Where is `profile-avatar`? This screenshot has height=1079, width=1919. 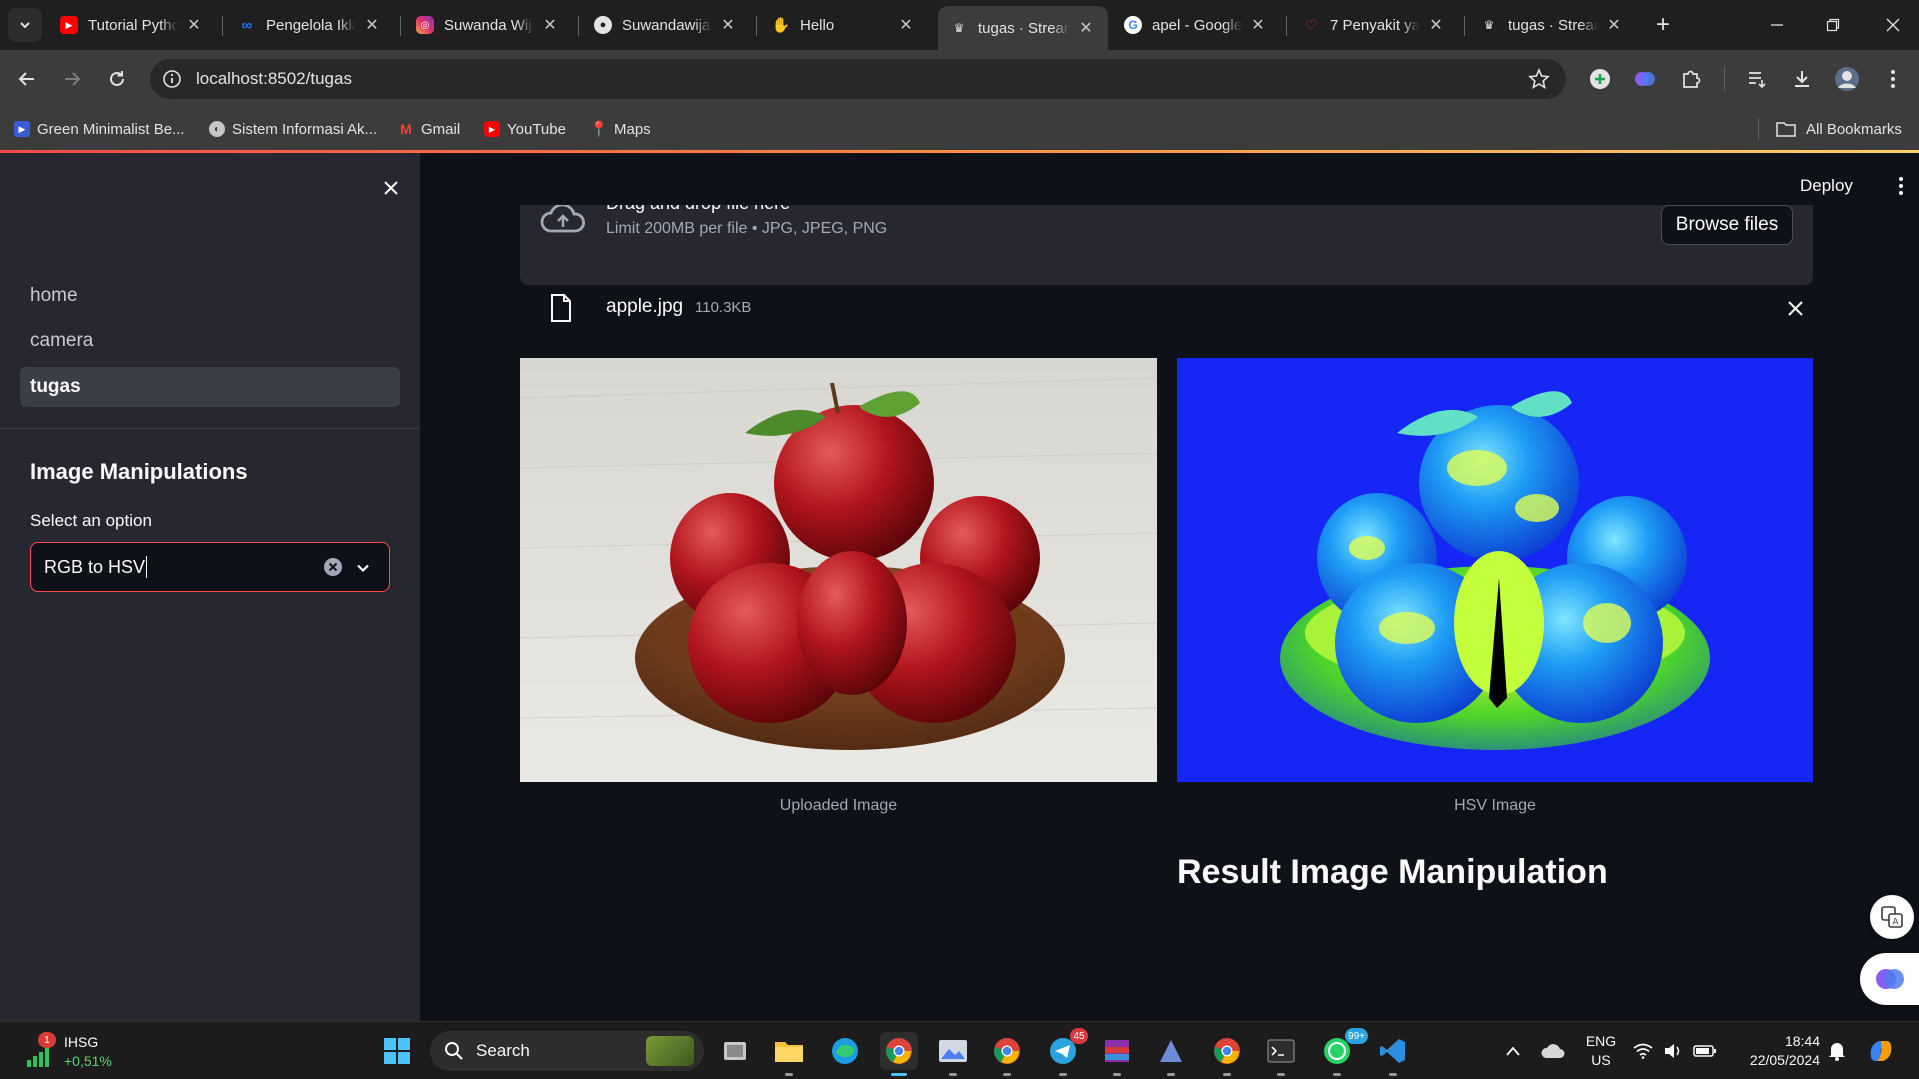 profile-avatar is located at coordinates (1847, 79).